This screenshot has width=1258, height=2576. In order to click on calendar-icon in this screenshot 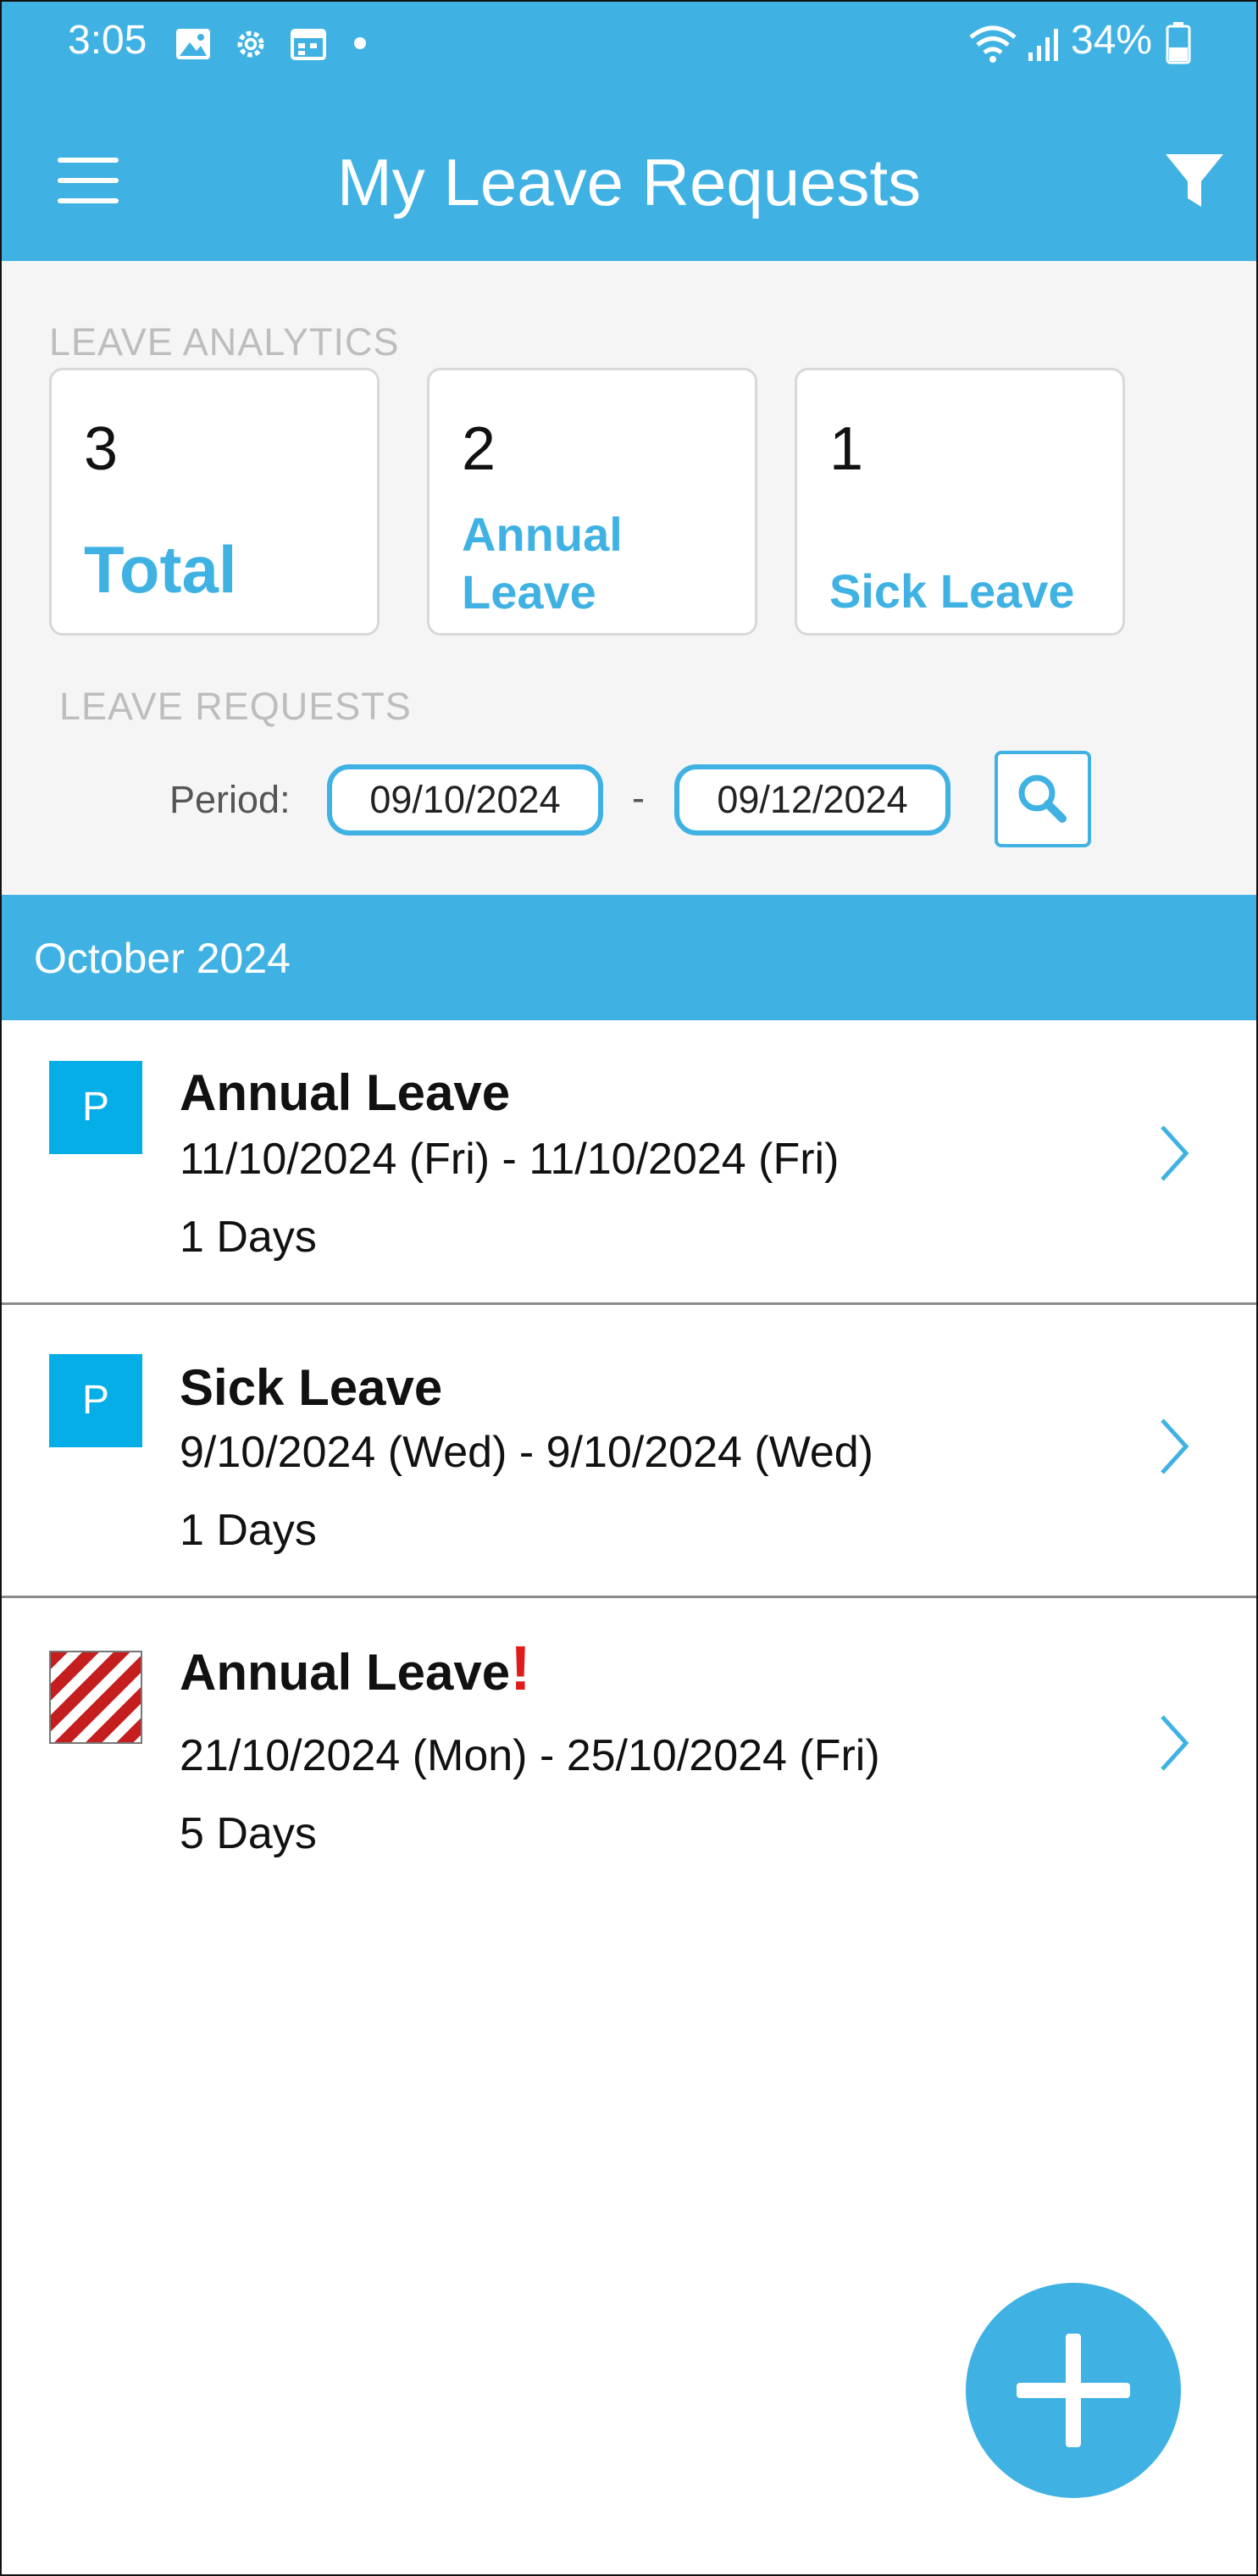, I will do `click(309, 44)`.